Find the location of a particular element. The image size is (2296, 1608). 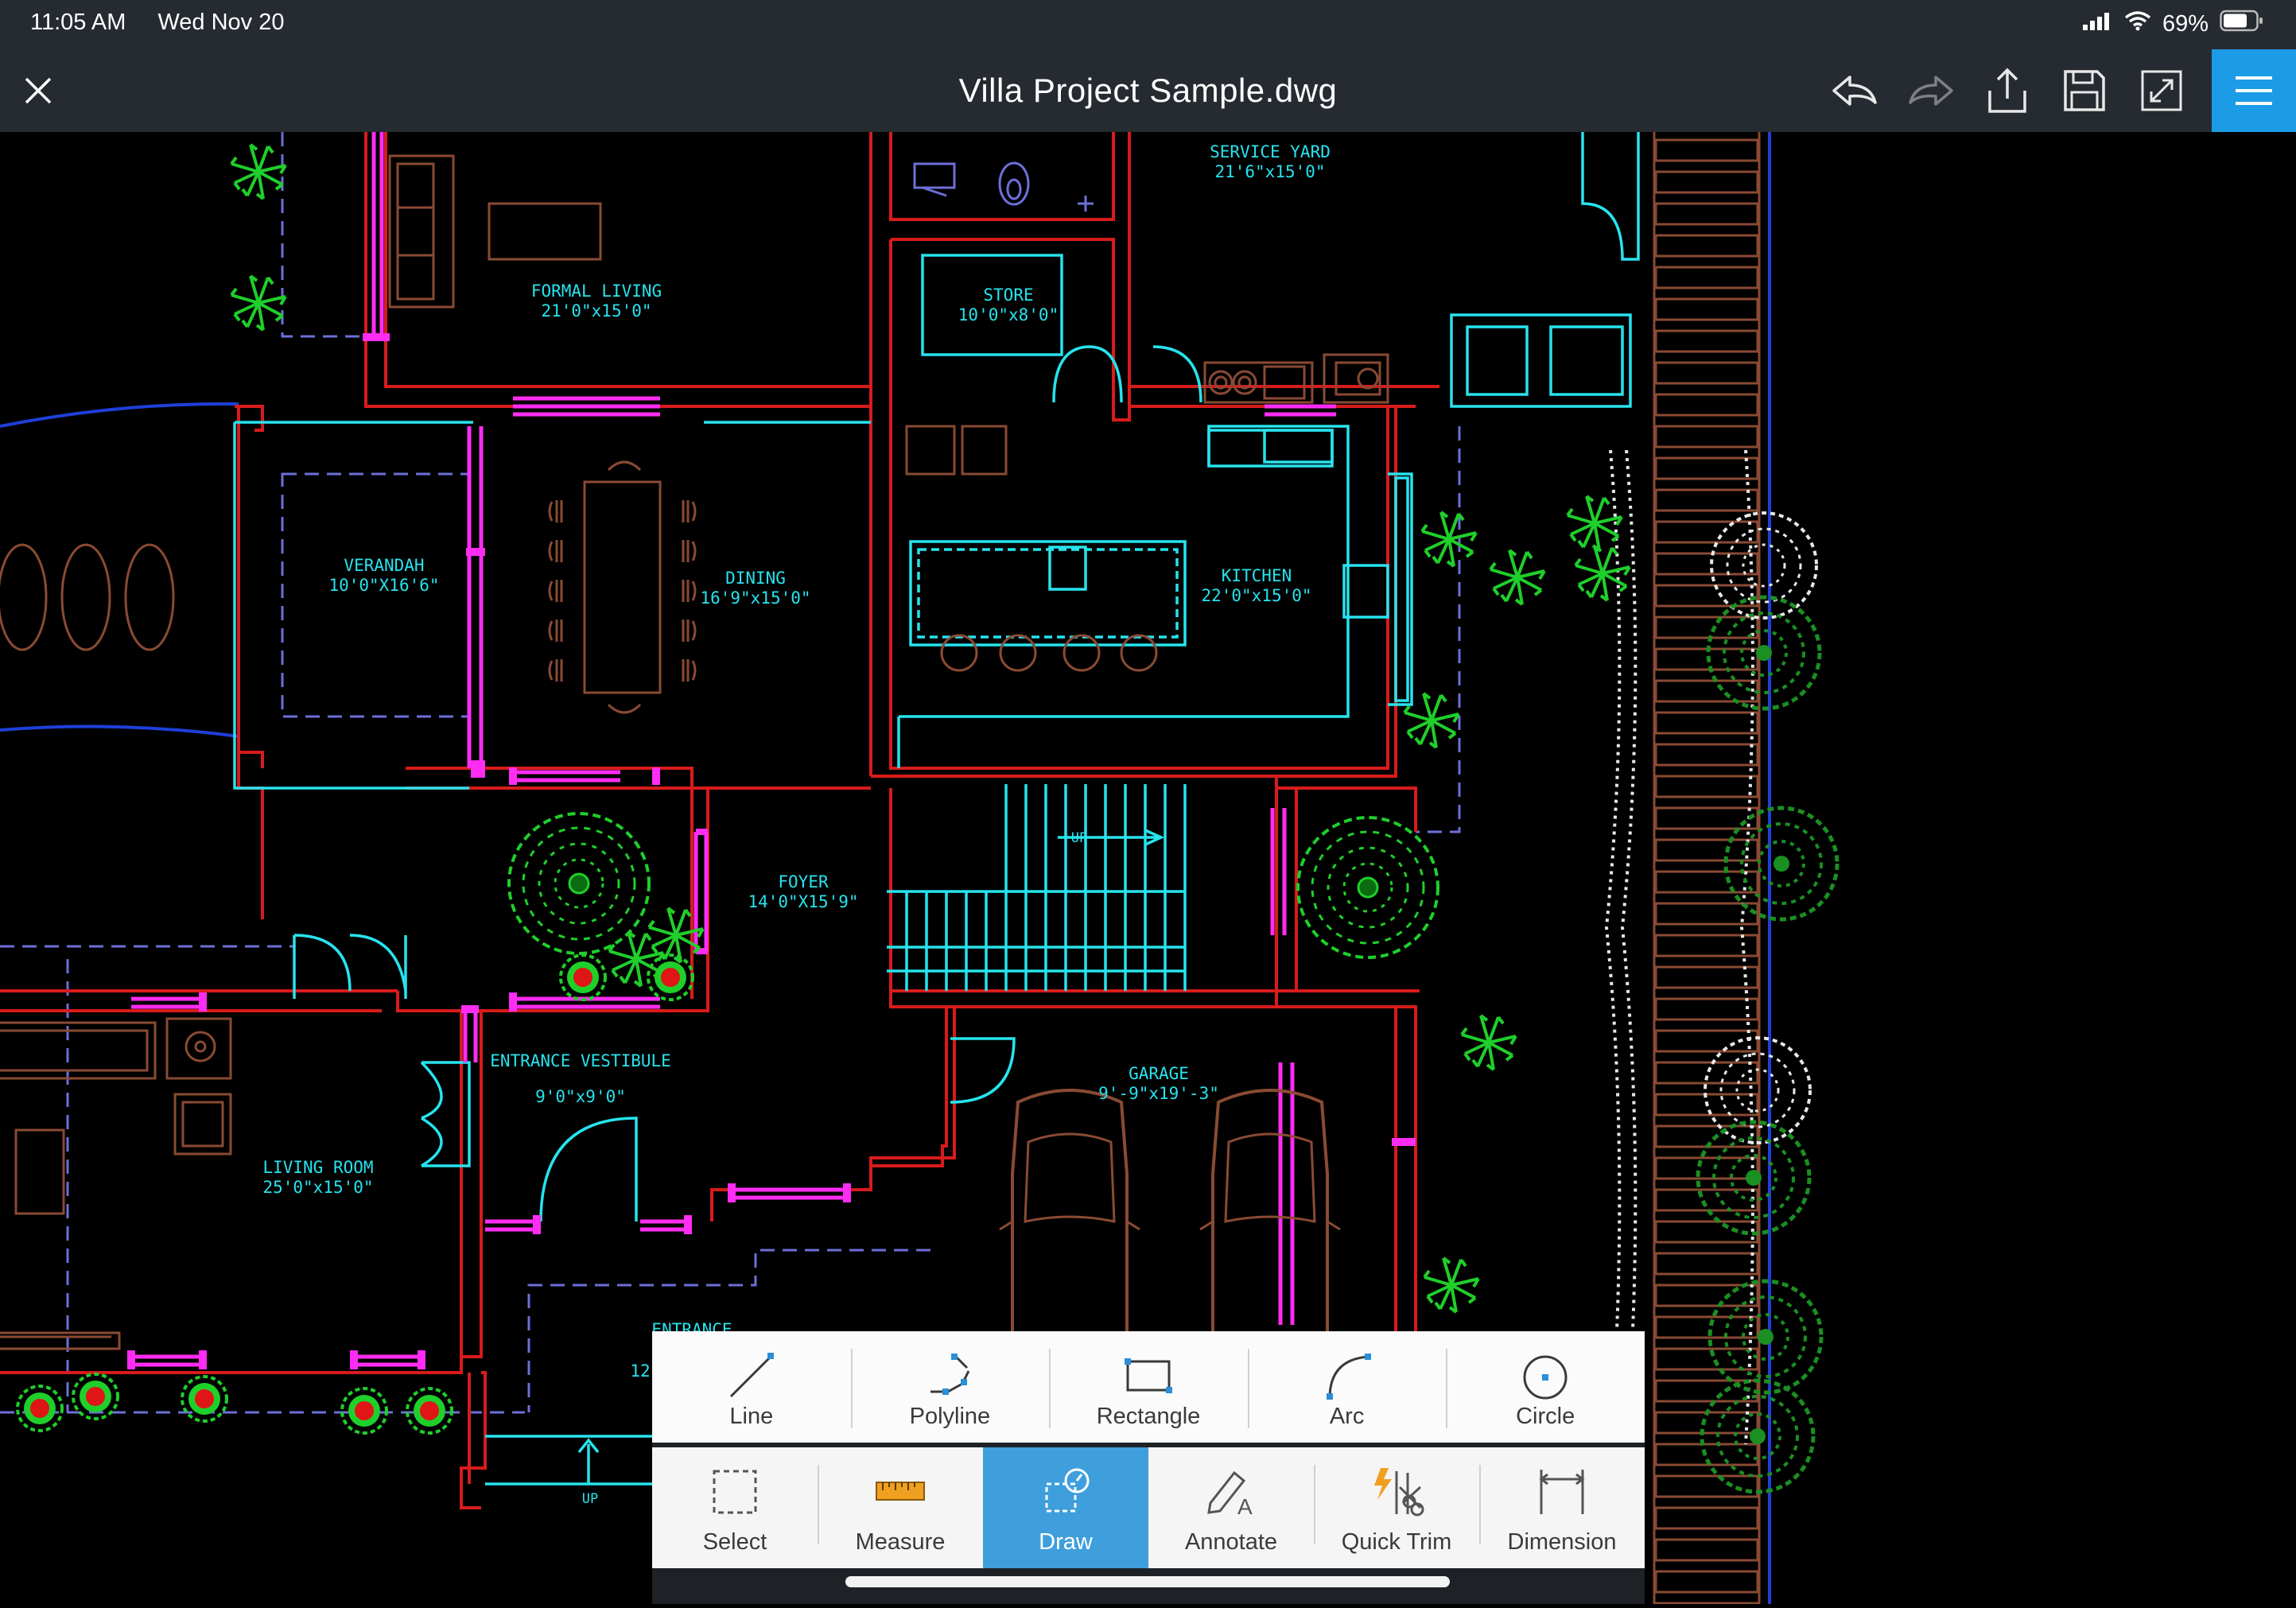

polyline-tool-button: Polyline is located at coordinates (950, 1387).